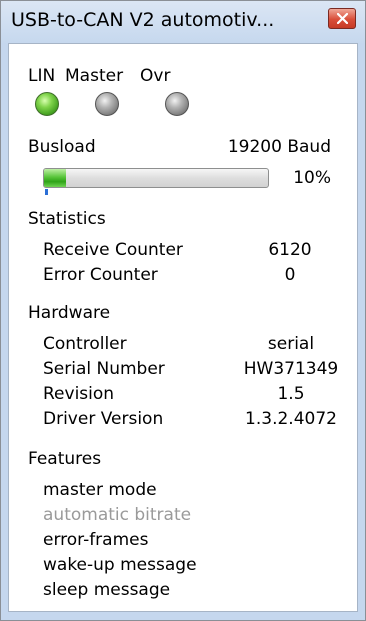  What do you see at coordinates (100, 275) in the screenshot?
I see `error-counter-label: Error Counter` at bounding box center [100, 275].